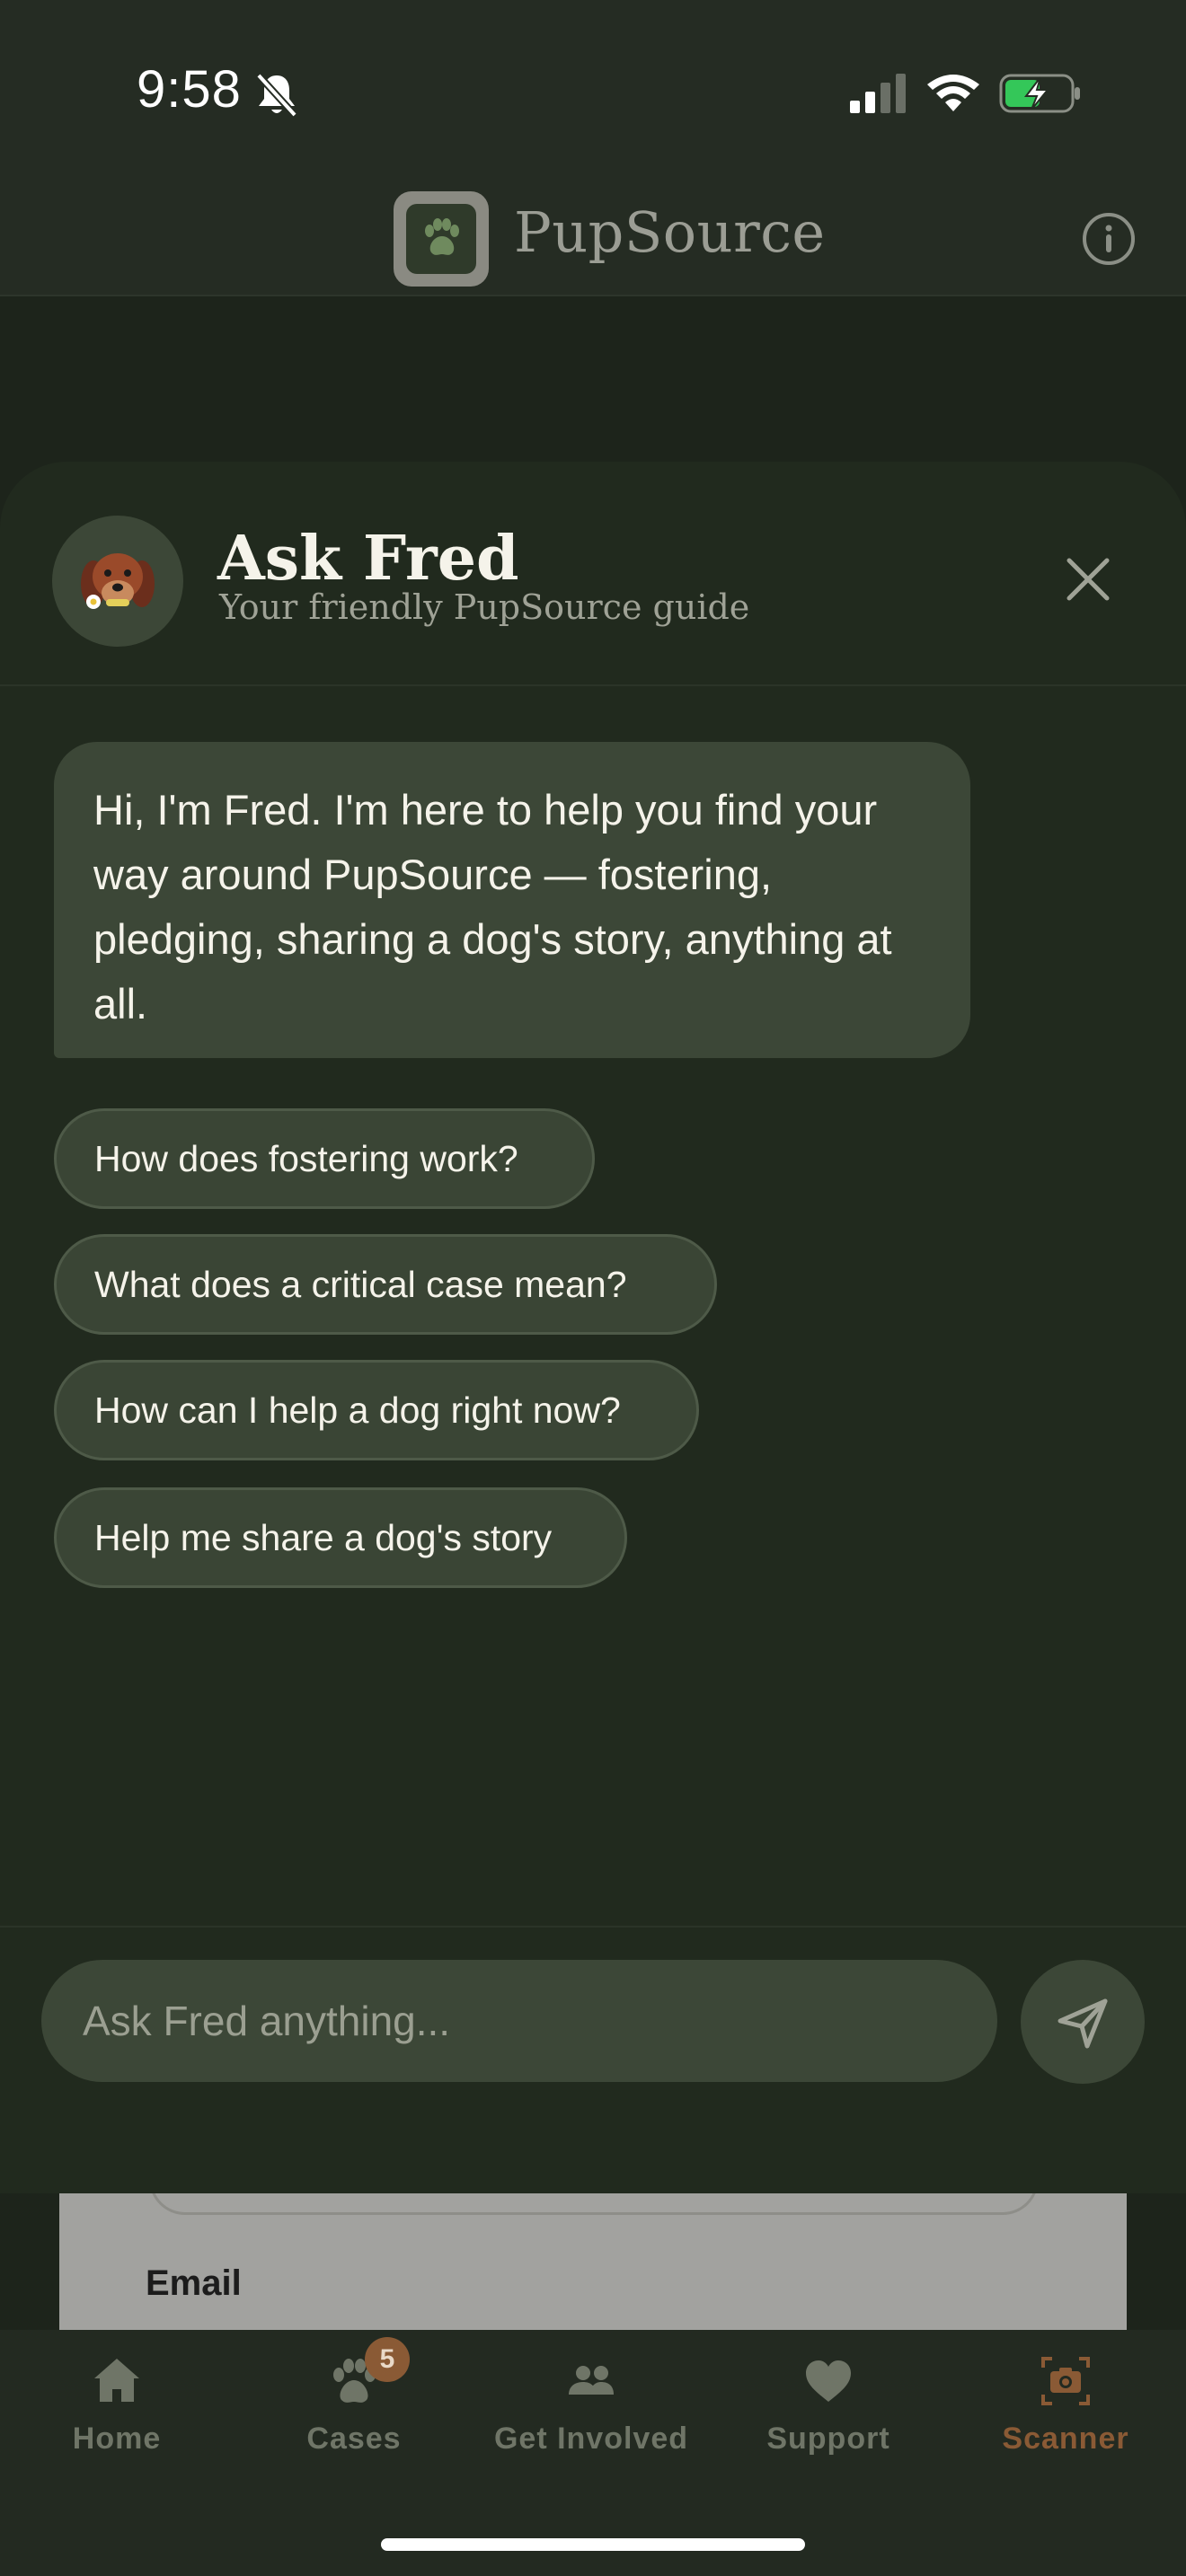  What do you see at coordinates (354, 2412) in the screenshot?
I see `tab-cases: Cases` at bounding box center [354, 2412].